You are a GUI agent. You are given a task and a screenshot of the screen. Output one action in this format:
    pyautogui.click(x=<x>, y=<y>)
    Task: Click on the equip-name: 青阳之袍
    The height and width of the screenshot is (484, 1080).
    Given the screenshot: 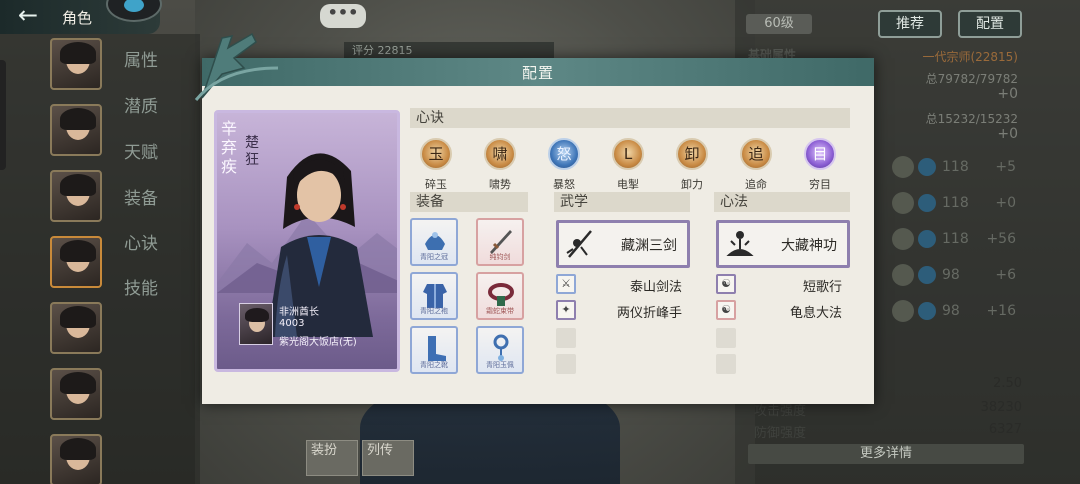 What is the action you would take?
    pyautogui.click(x=434, y=311)
    